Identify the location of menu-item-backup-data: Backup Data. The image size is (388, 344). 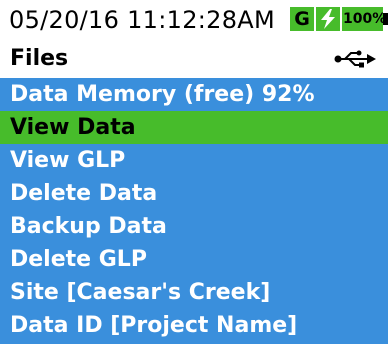
(194, 226).